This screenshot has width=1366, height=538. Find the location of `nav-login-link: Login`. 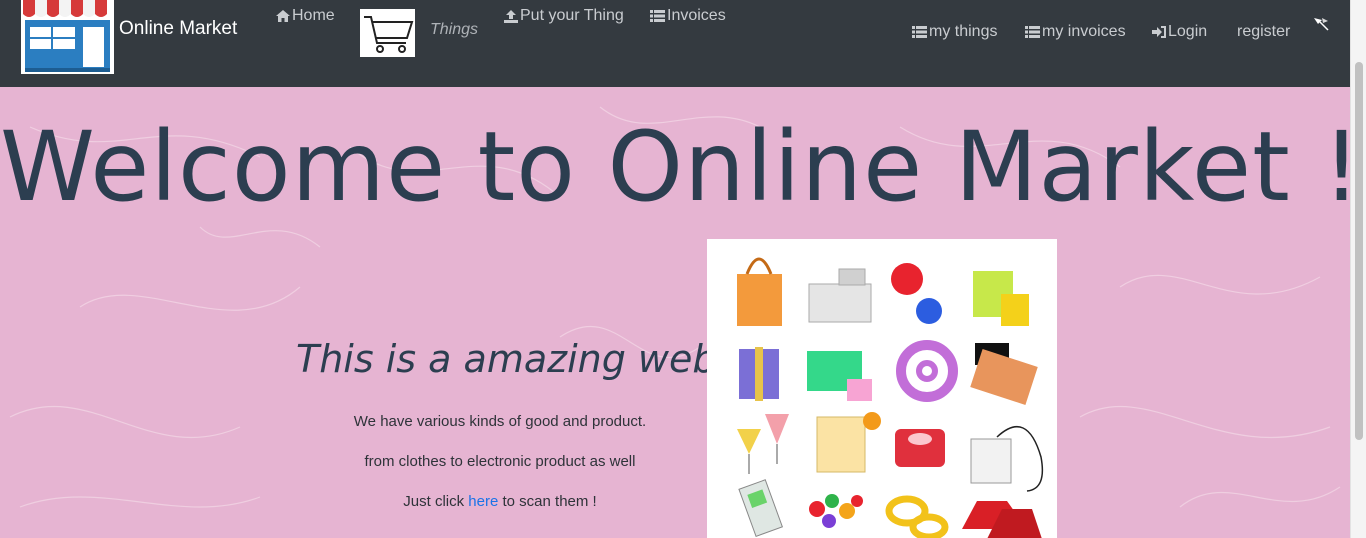

nav-login-link: Login is located at coordinates (1179, 32).